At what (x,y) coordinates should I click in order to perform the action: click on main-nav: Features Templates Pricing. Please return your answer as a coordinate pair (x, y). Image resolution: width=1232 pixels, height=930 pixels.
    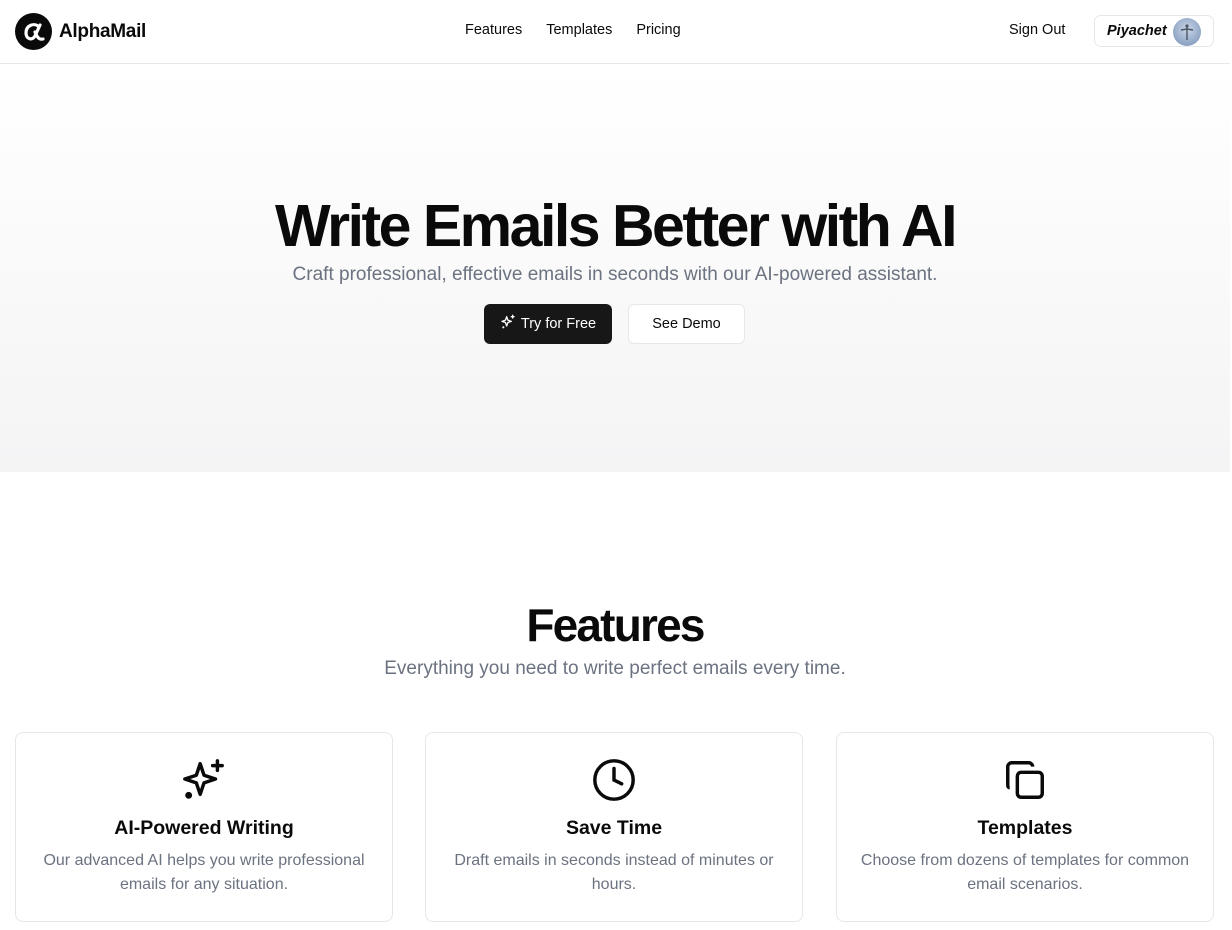
    Looking at the image, I should click on (573, 30).